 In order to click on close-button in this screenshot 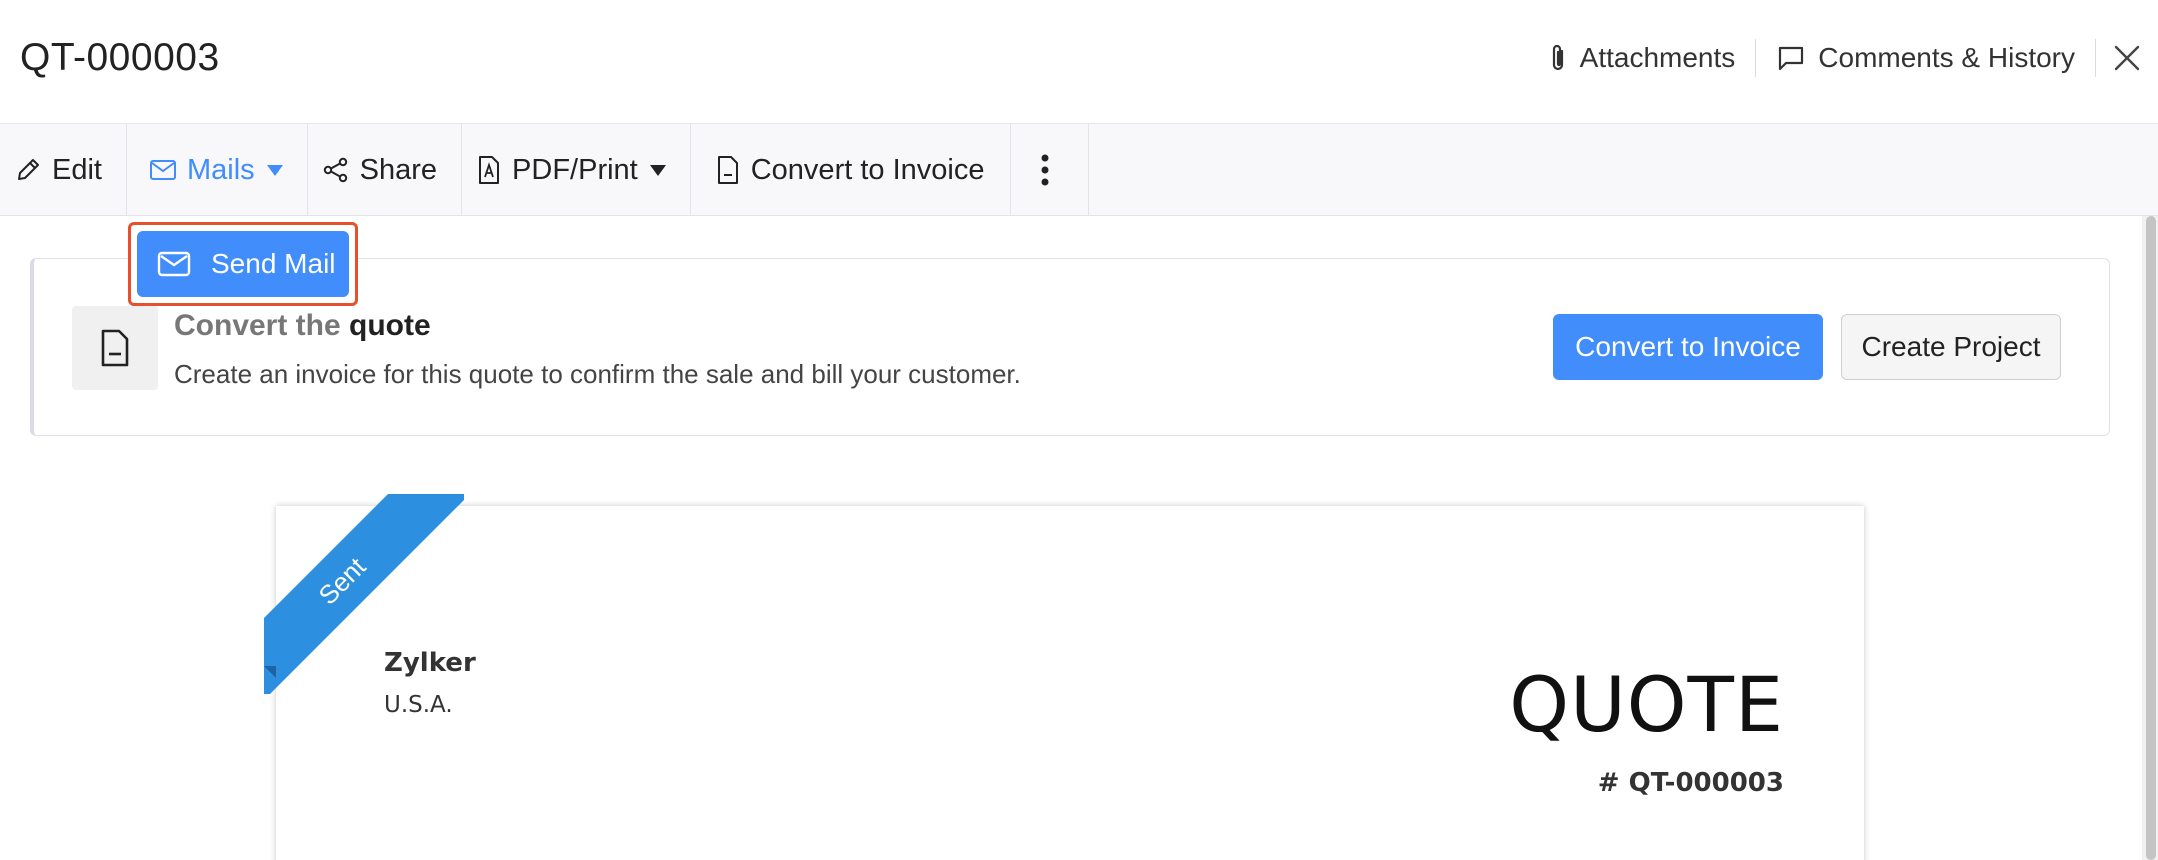, I will do `click(2127, 58)`.